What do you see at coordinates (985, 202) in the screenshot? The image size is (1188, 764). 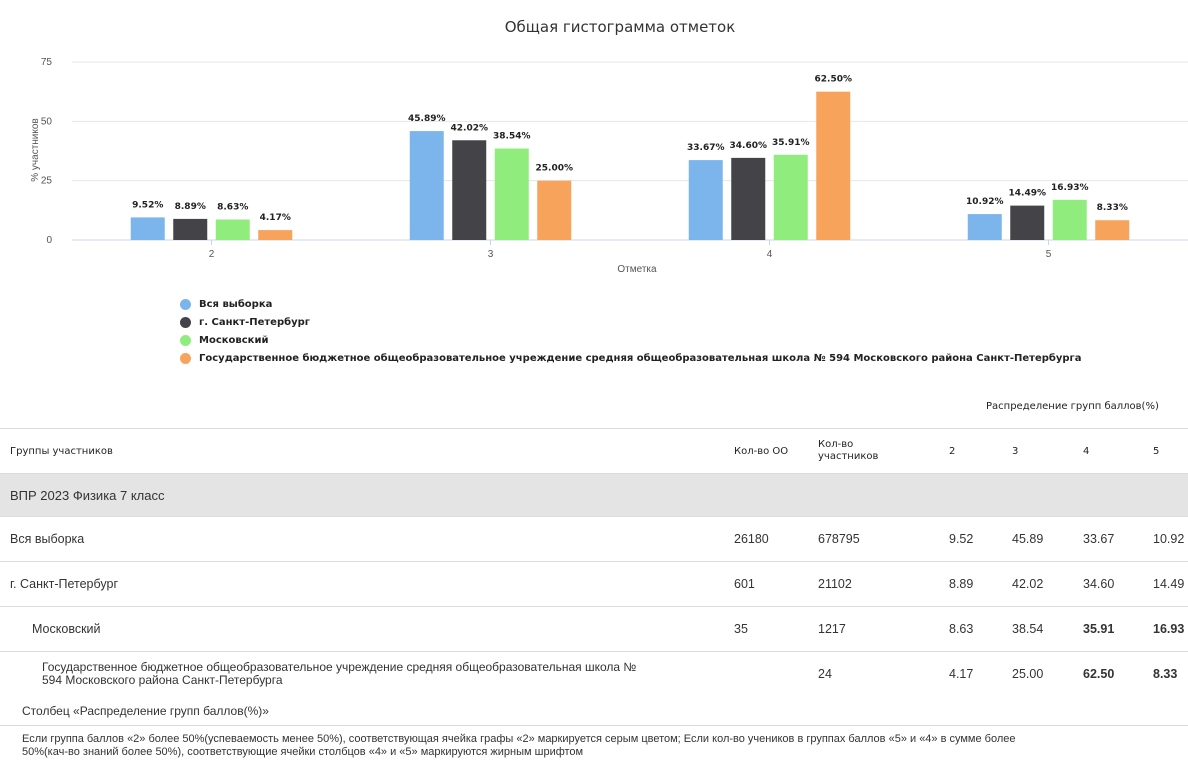 I see `data-label: 10.92%` at bounding box center [985, 202].